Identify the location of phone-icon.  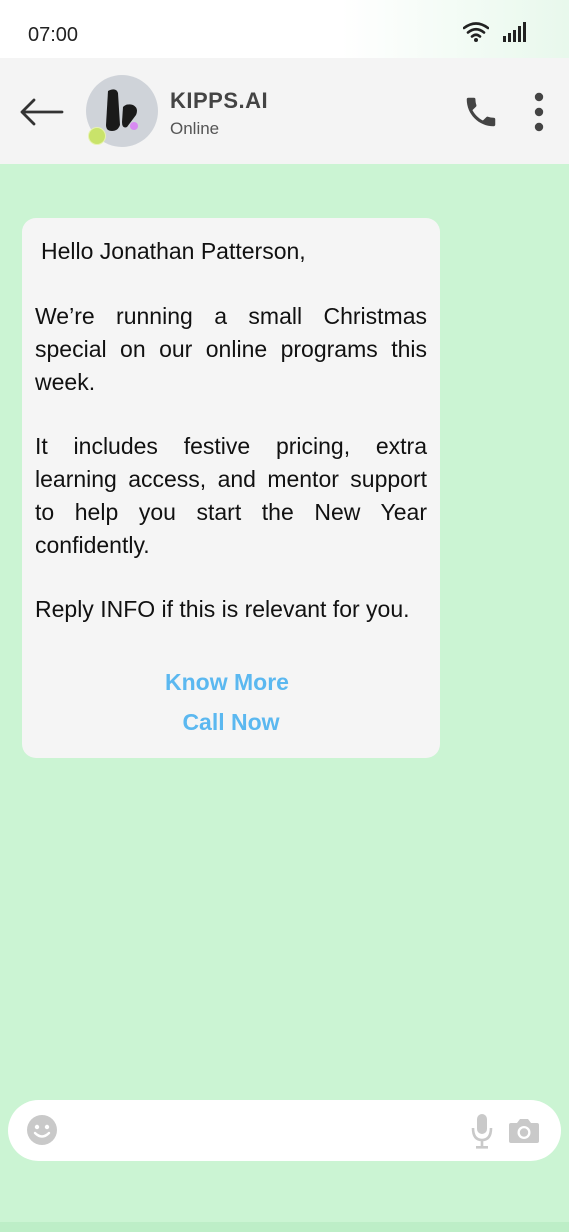
(481, 112).